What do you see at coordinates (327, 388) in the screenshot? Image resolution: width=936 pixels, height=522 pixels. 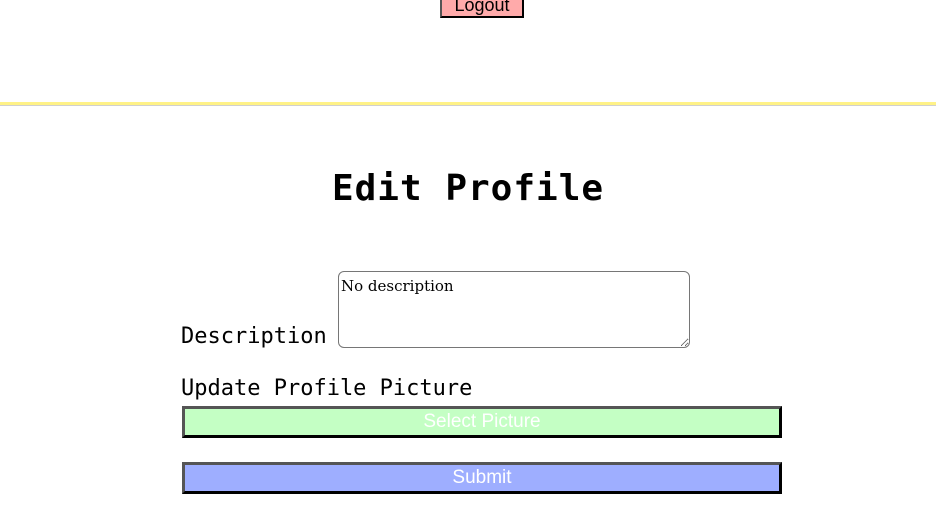 I see `profile-picture-label: Update Profile Picture` at bounding box center [327, 388].